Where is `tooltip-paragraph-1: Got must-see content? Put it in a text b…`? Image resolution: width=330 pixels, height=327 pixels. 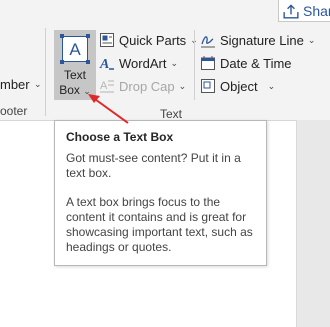
tooltip-paragraph-1: Got must-see content? Put it in a text b… is located at coordinates (153, 165).